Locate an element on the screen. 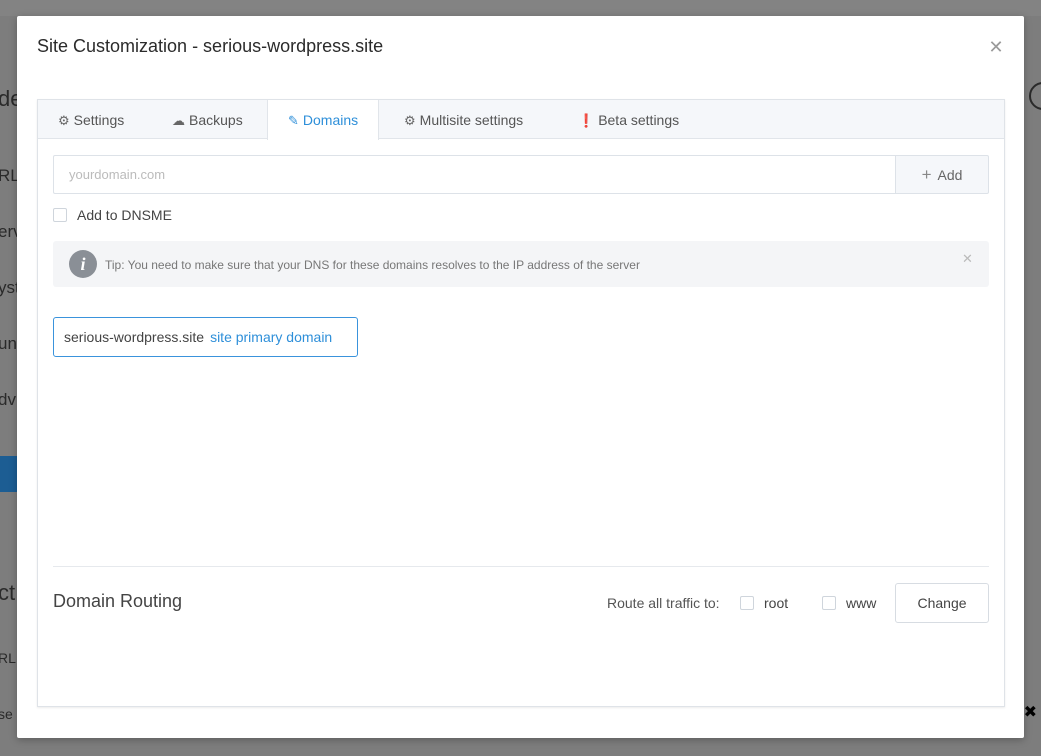 Image resolution: width=1041 pixels, height=756 pixels. domain-input is located at coordinates (474, 174).